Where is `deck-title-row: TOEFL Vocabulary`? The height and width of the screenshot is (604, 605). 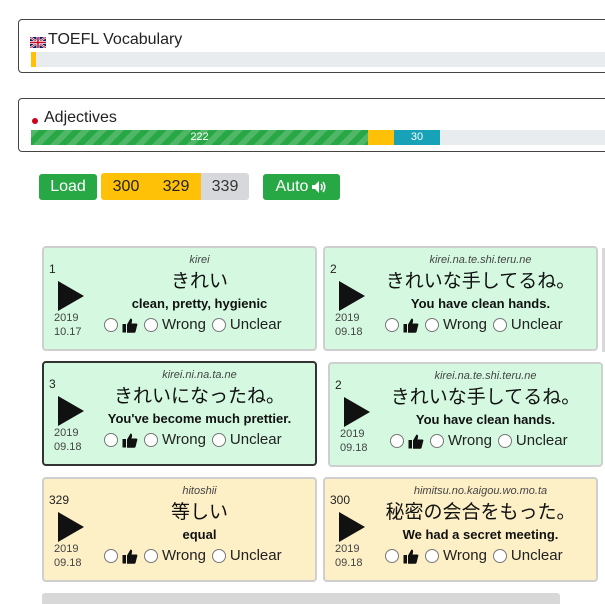
deck-title-row: TOEFL Vocabulary is located at coordinates (312, 34).